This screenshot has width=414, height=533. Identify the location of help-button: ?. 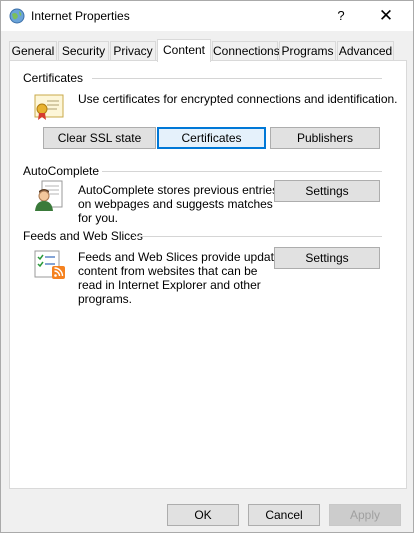
(341, 16).